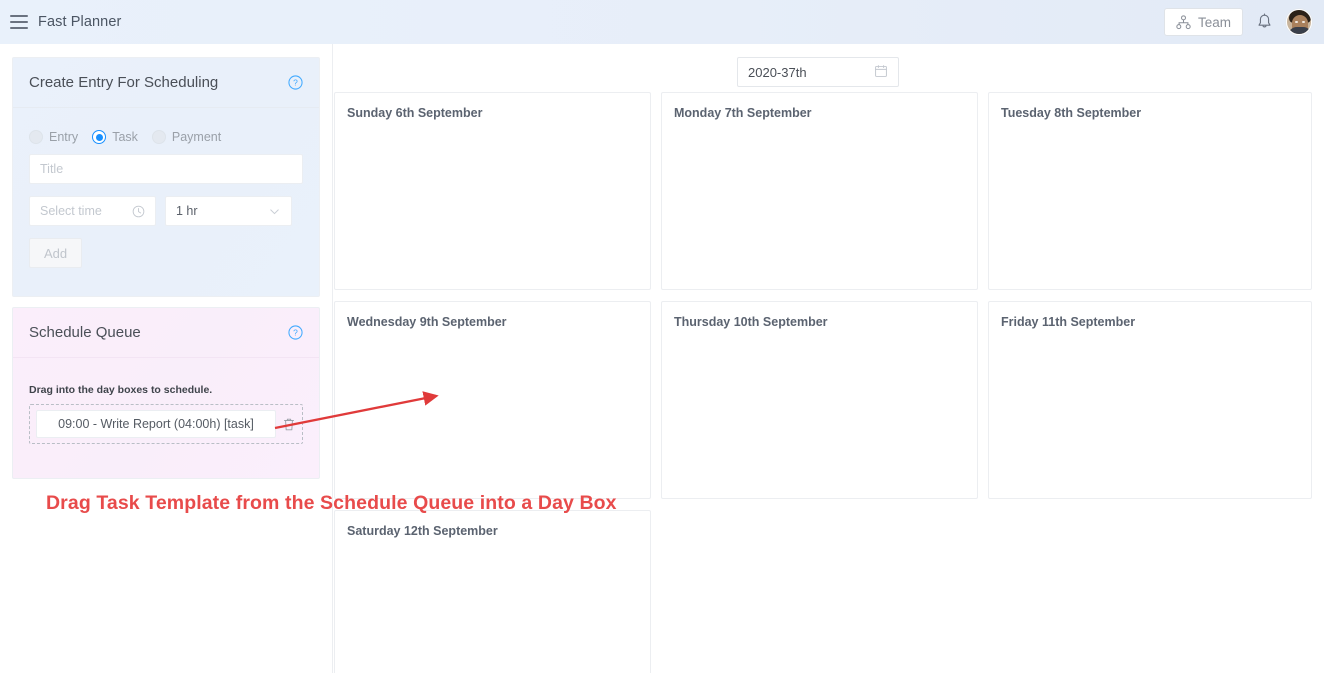 This screenshot has width=1324, height=673. I want to click on sidebar-divider, so click(332, 358).